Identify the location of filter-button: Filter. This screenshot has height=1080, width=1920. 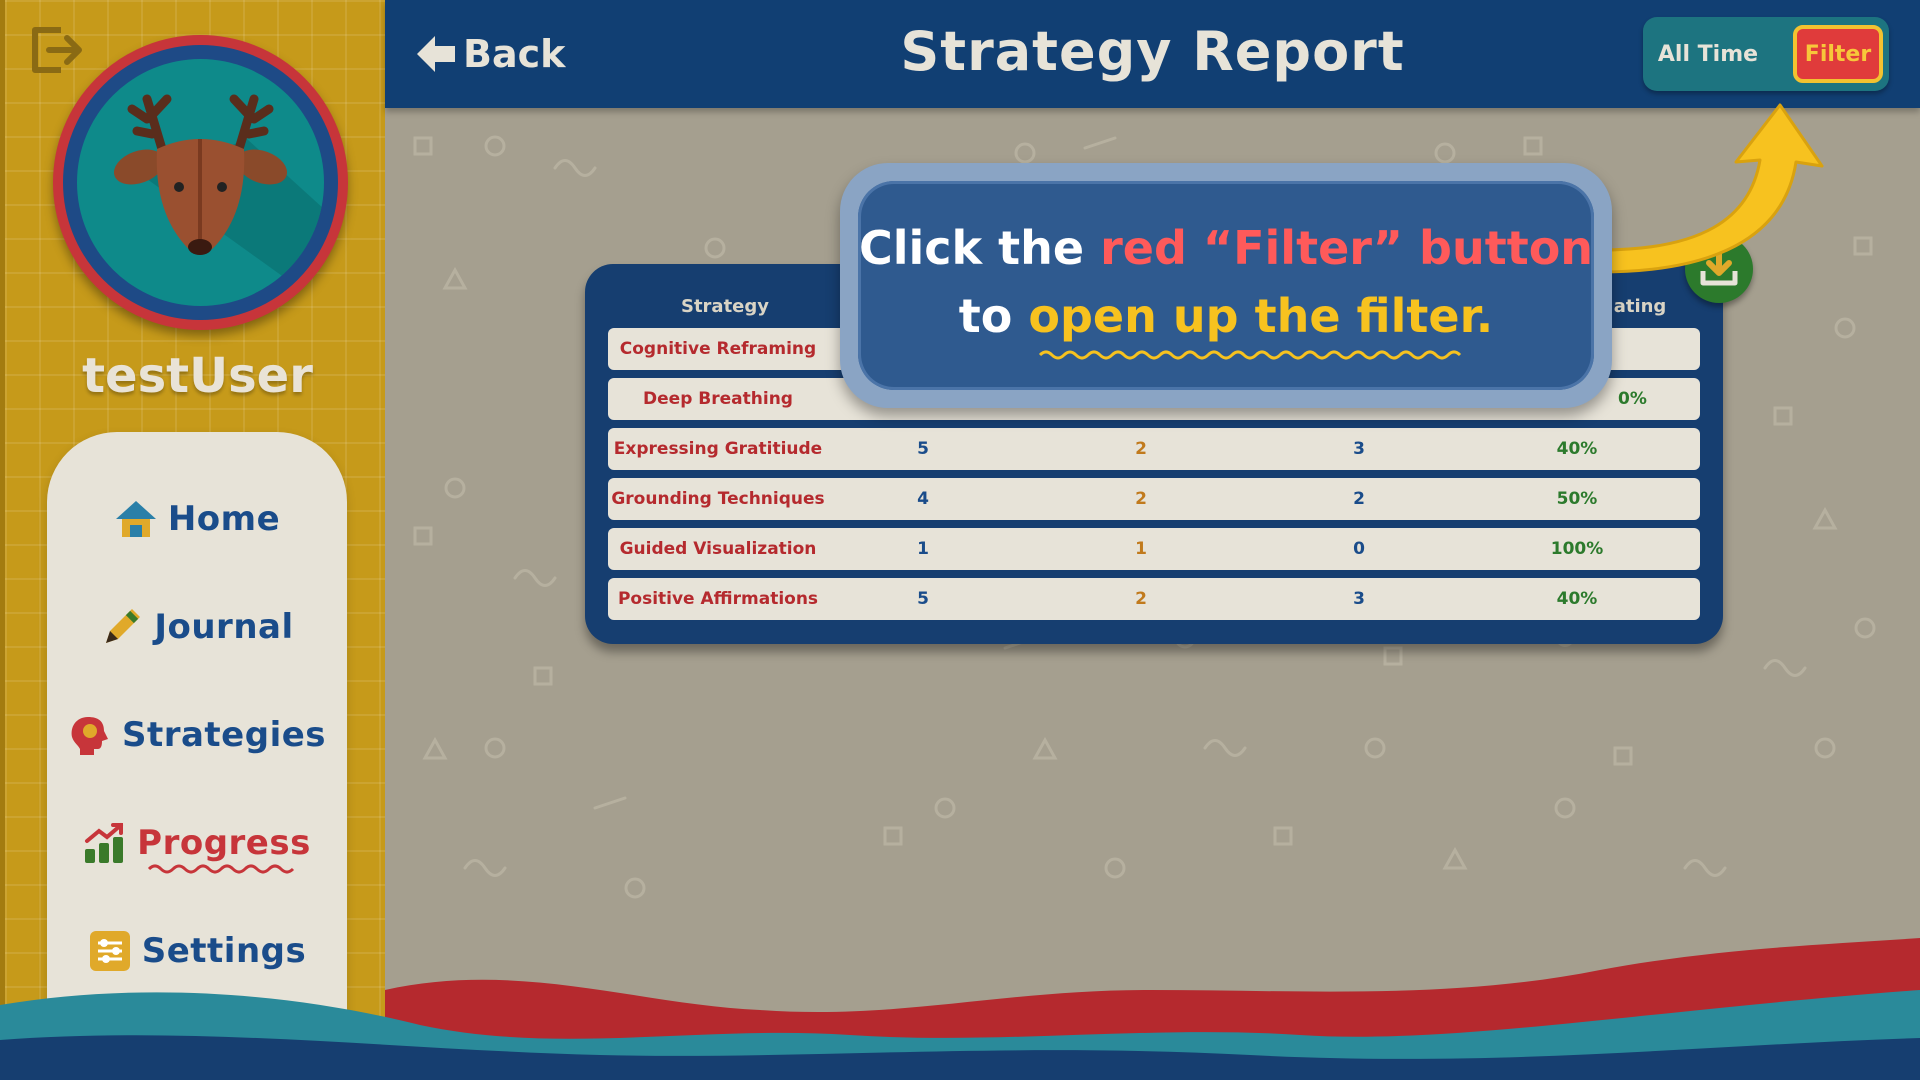
(1838, 54).